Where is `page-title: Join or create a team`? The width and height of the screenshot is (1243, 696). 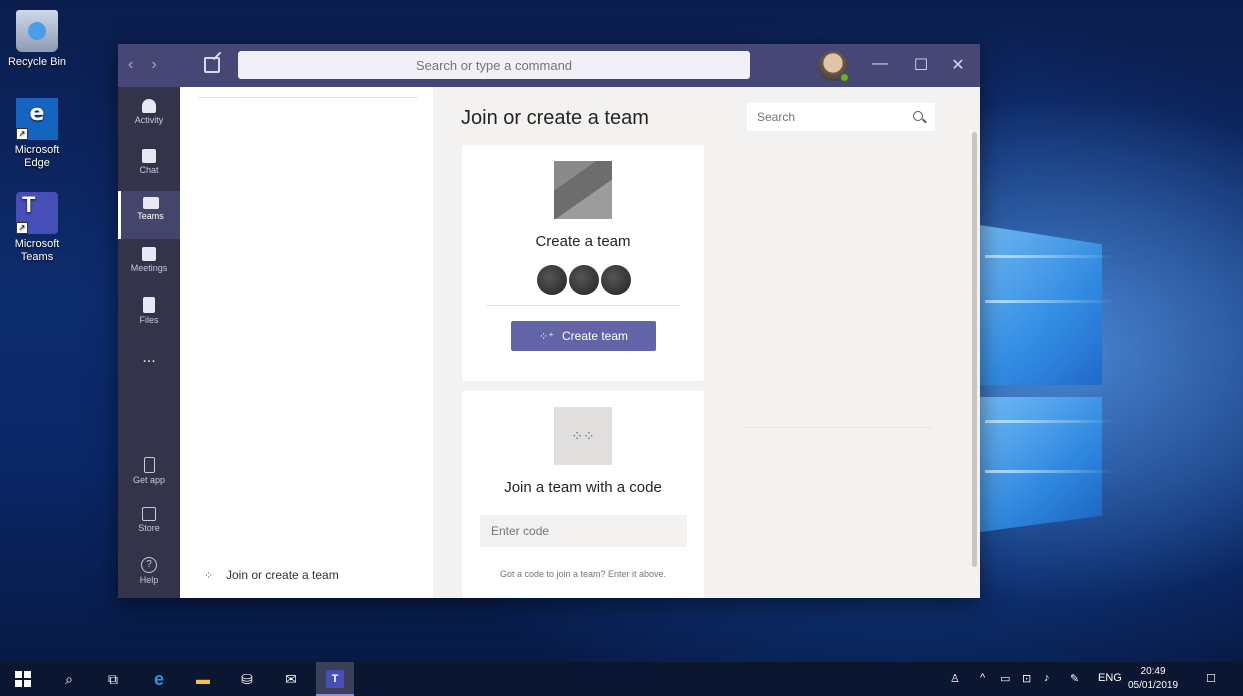
page-title: Join or create a team is located at coordinates (555, 118).